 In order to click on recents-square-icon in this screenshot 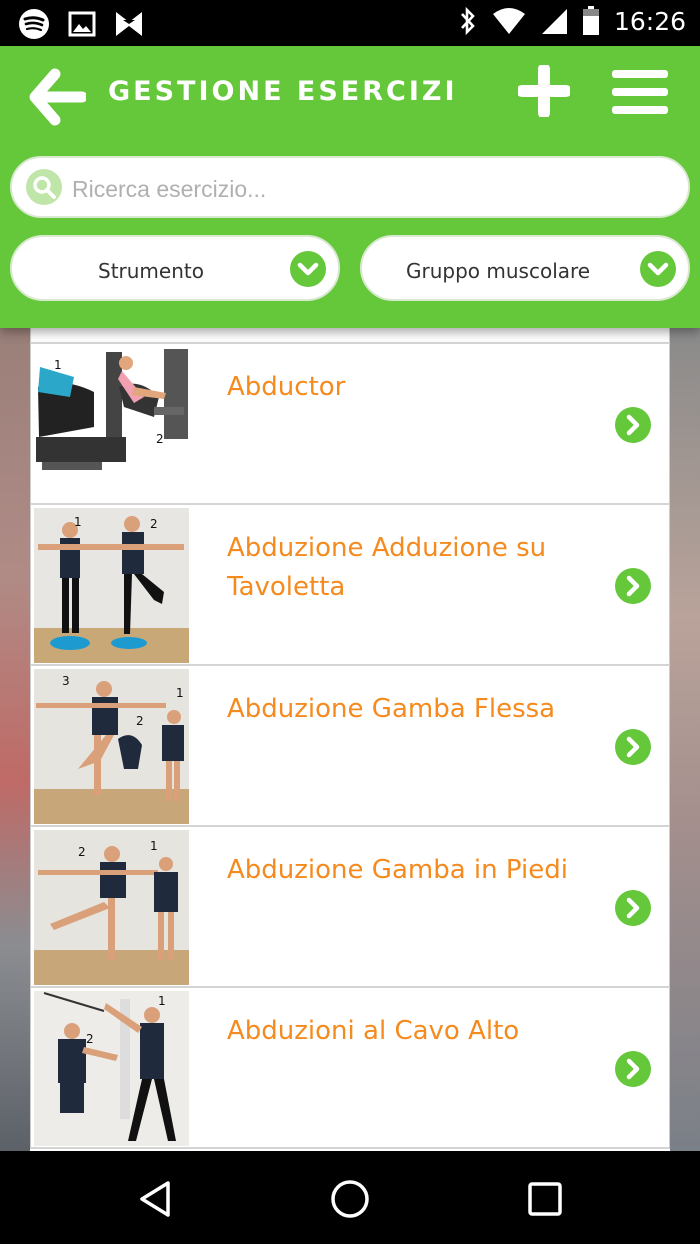, I will do `click(545, 1199)`.